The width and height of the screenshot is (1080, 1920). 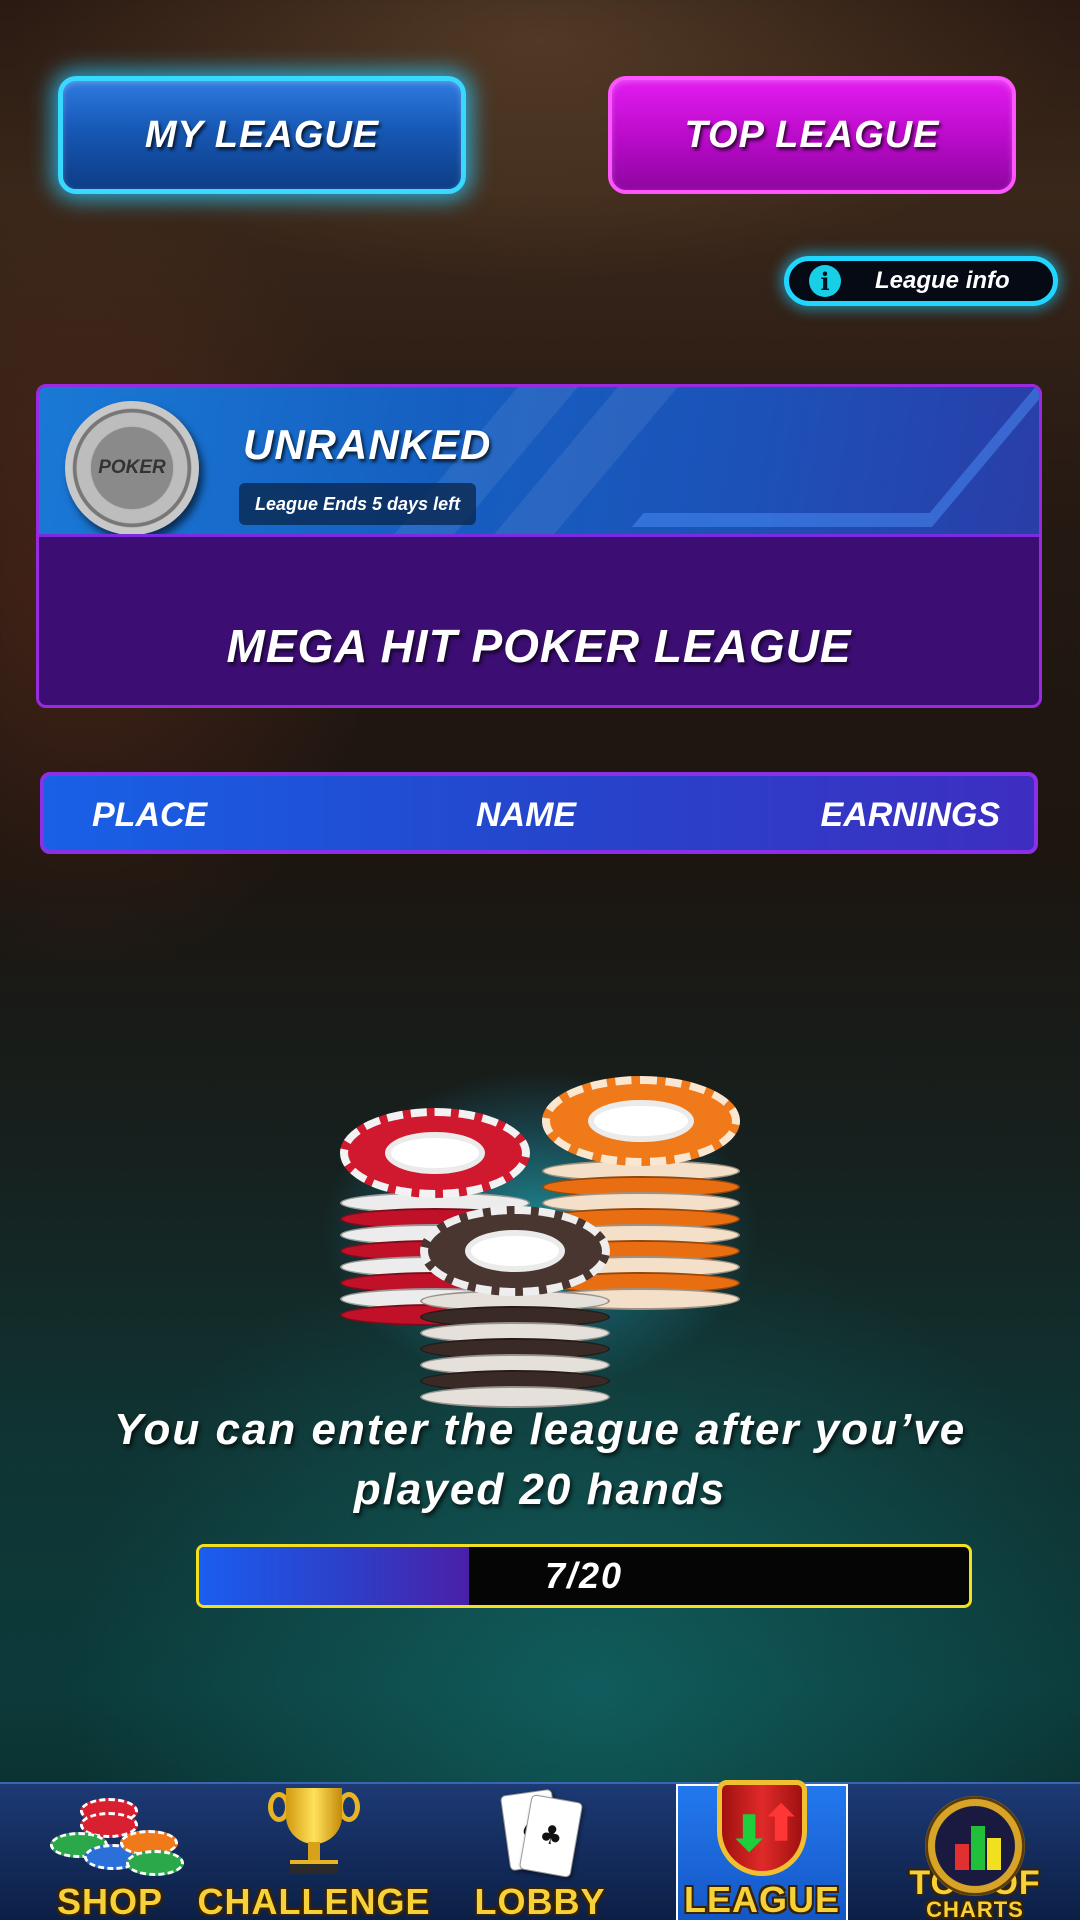 I want to click on league-info-button: i League info, so click(x=921, y=281).